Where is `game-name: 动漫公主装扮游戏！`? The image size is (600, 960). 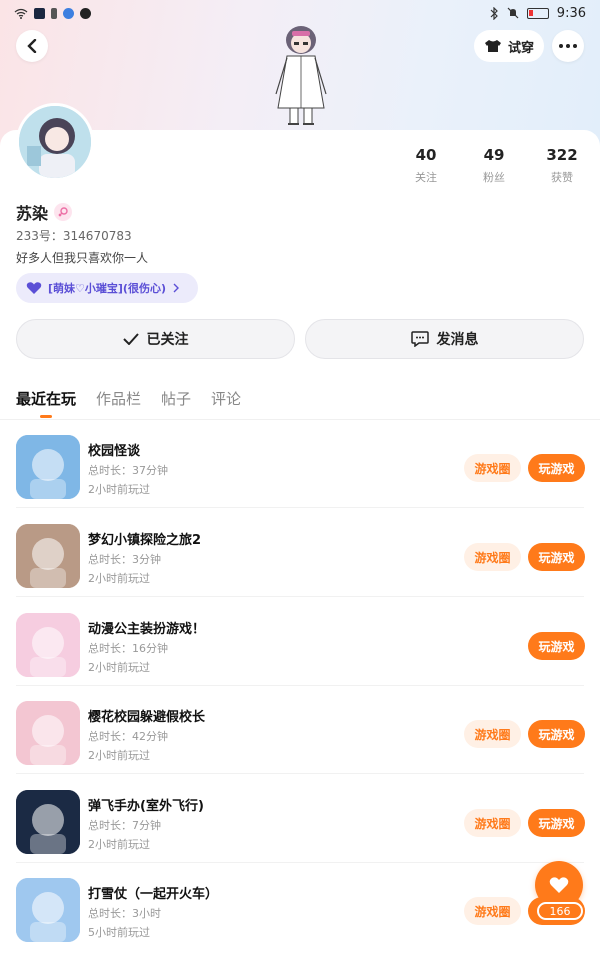
game-name: 动漫公主装扮游戏！ is located at coordinates (147, 629).